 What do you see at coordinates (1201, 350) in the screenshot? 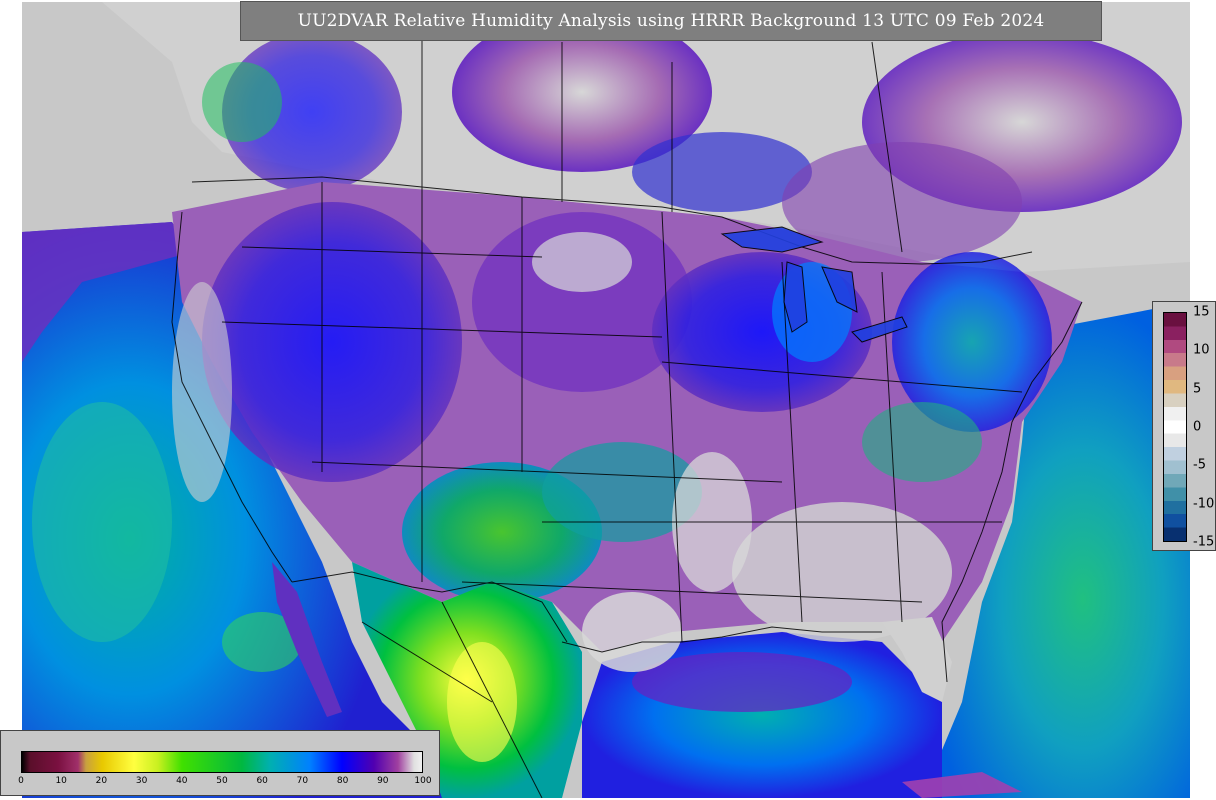
I see `difference-tick-label: 10` at bounding box center [1201, 350].